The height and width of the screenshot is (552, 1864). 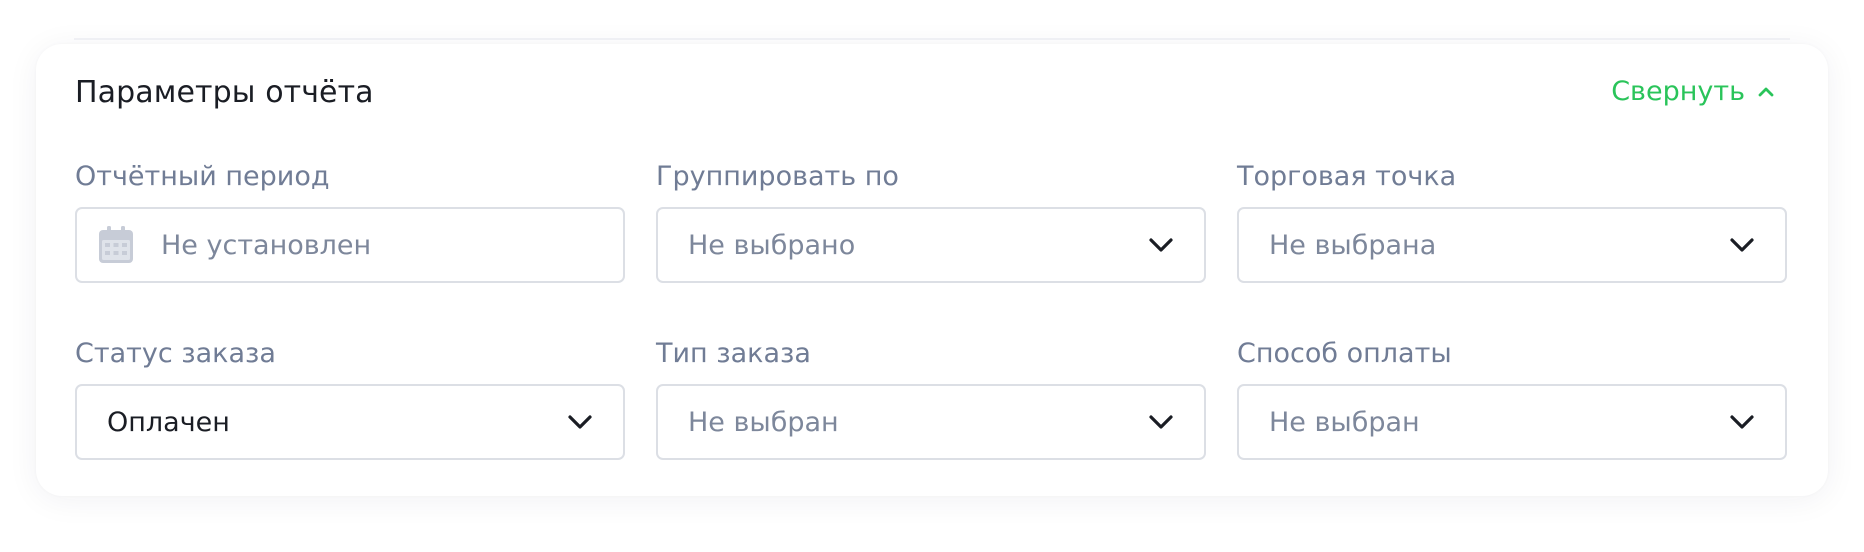 I want to click on field-label: Статус заказа, so click(x=175, y=353).